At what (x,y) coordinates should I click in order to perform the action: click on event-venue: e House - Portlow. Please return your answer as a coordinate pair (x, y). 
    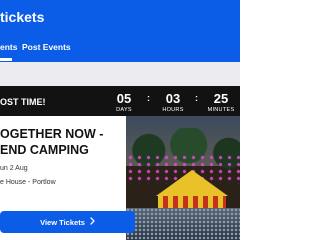
    Looking at the image, I should click on (28, 182).